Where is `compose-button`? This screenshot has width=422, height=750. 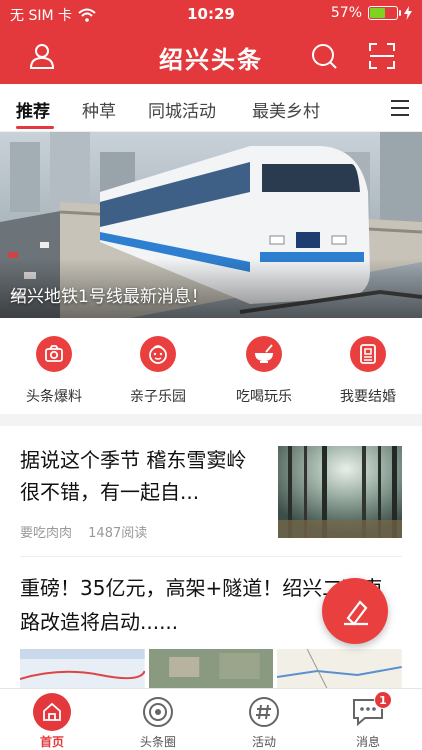
compose-button is located at coordinates (355, 611).